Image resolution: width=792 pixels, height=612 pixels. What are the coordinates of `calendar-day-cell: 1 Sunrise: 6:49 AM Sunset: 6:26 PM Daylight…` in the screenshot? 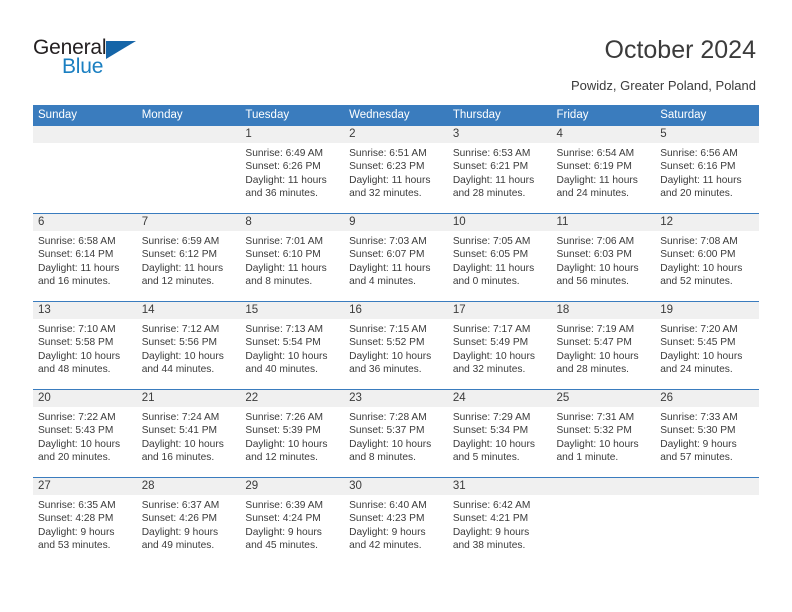 It's located at (292, 170).